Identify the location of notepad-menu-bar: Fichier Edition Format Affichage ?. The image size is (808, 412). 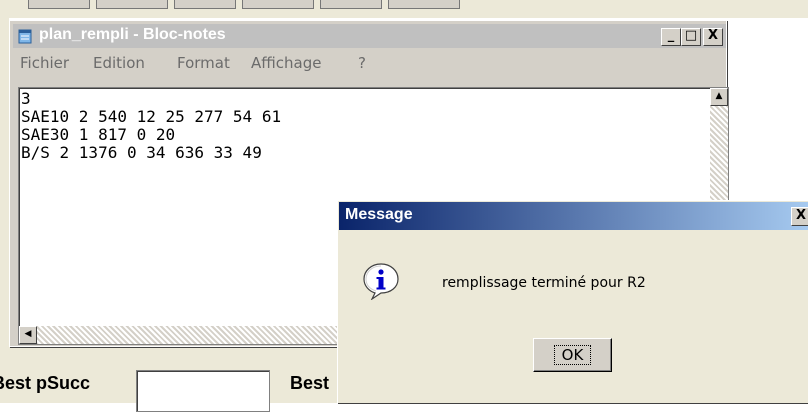
(369, 63).